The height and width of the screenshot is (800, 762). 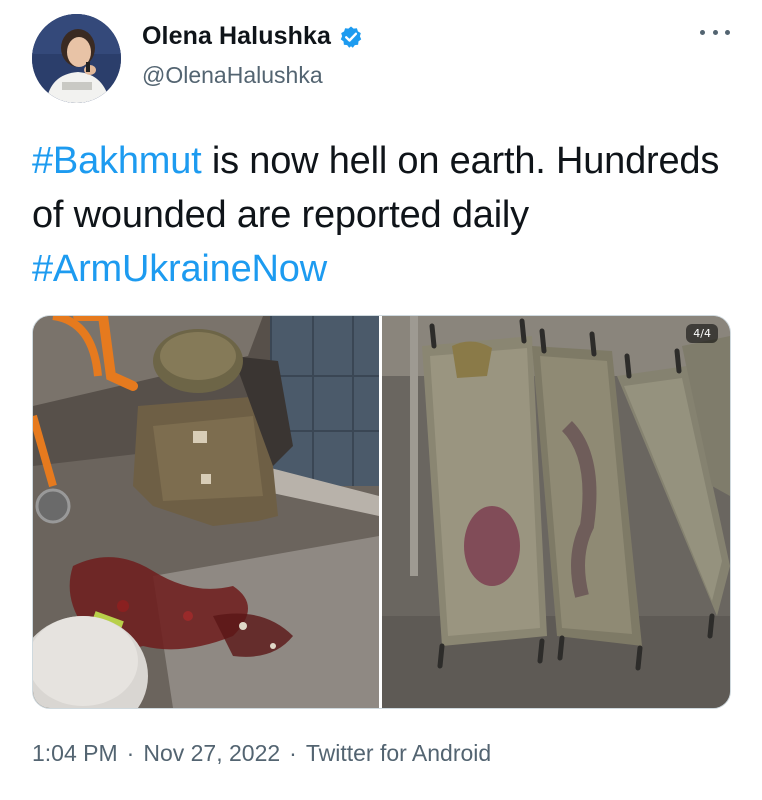 I want to click on avatar, so click(x=76, y=58).